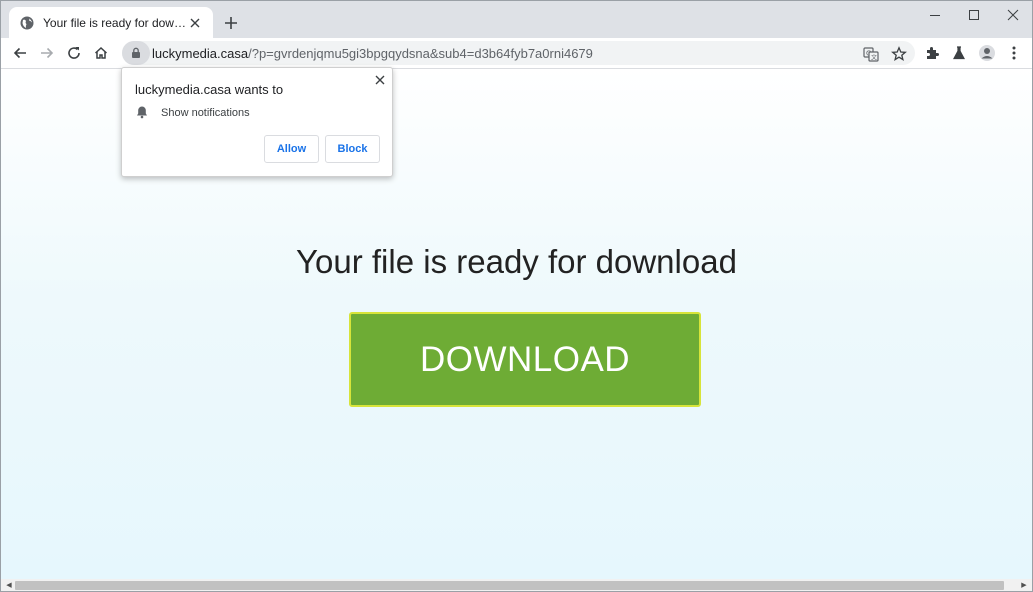 The height and width of the screenshot is (592, 1033). Describe the element at coordinates (143, 113) in the screenshot. I see `bell-icon` at that location.